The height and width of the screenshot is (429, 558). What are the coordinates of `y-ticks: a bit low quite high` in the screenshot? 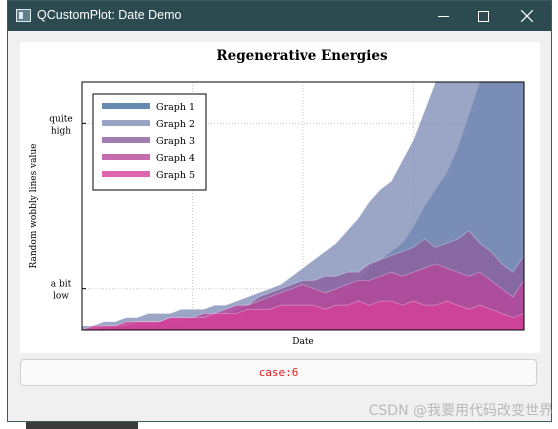 It's located at (67, 208).